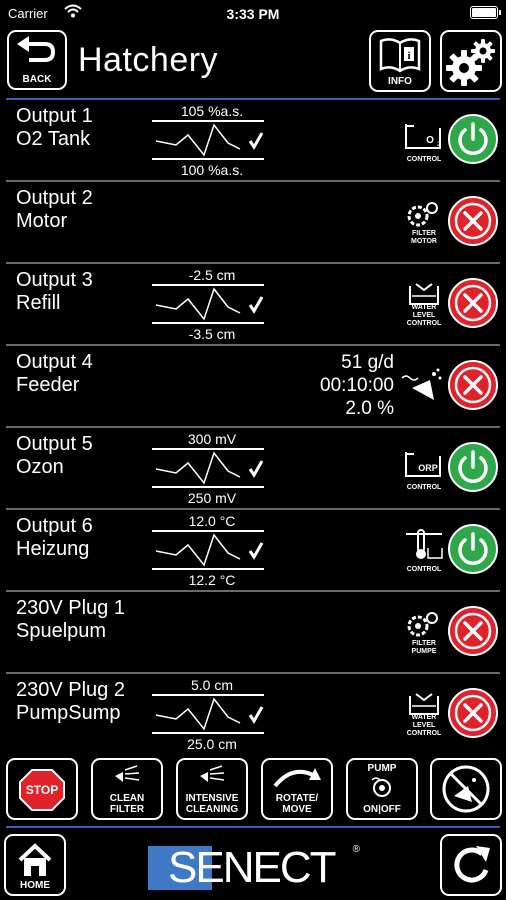 This screenshot has width=506, height=900. What do you see at coordinates (400, 81) in the screenshot?
I see `info-label: INFO` at bounding box center [400, 81].